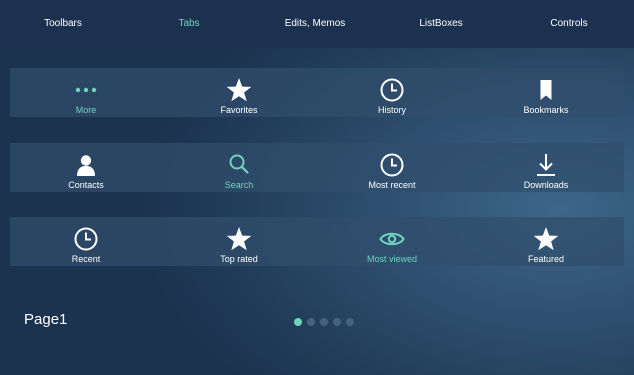  I want to click on tab-history: History, so click(392, 92).